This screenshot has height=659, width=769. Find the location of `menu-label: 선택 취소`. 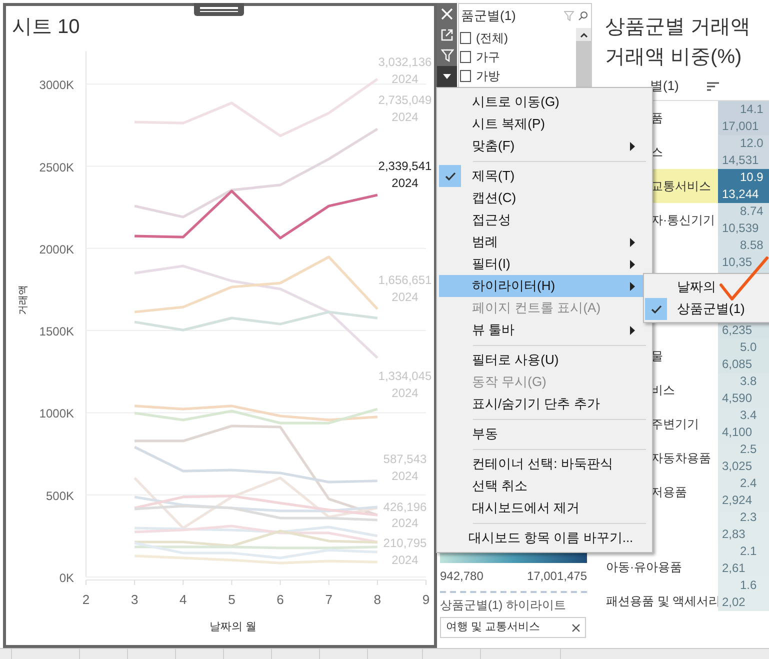

menu-label: 선택 취소 is located at coordinates (500, 486).